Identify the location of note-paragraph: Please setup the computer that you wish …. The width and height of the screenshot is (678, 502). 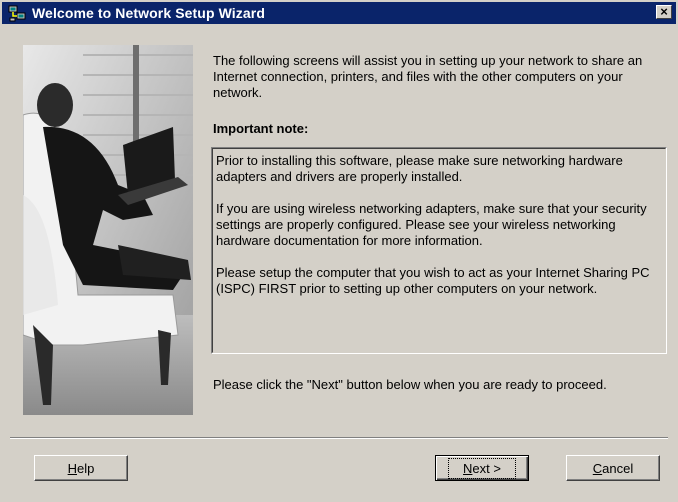
(433, 280).